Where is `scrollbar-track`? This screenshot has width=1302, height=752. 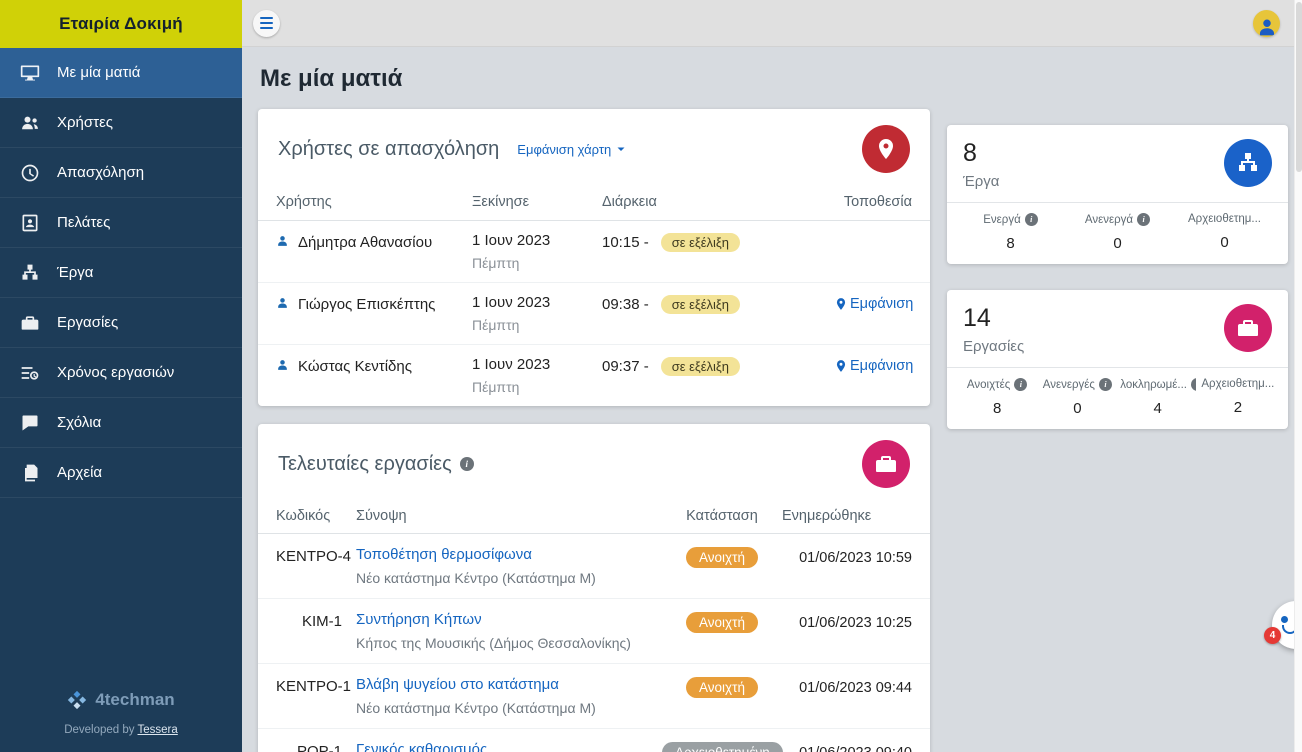 scrollbar-track is located at coordinates (1298, 376).